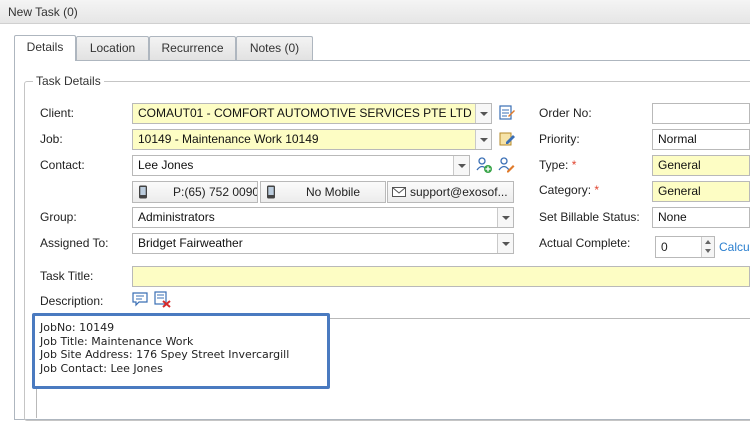 The image size is (750, 421). What do you see at coordinates (215, 192) in the screenshot?
I see `phone-value: P:(65) 752 0090` at bounding box center [215, 192].